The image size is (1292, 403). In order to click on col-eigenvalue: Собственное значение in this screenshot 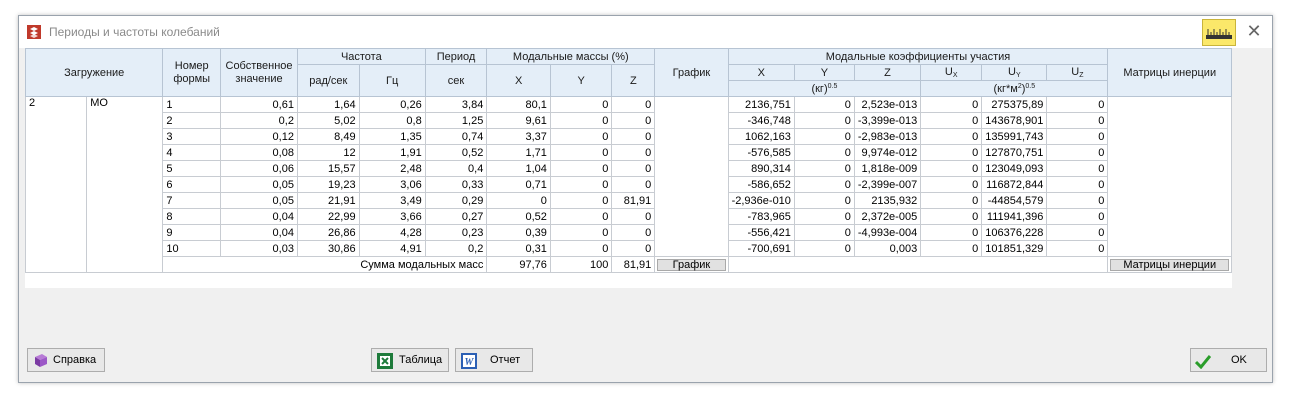, I will do `click(259, 72)`.